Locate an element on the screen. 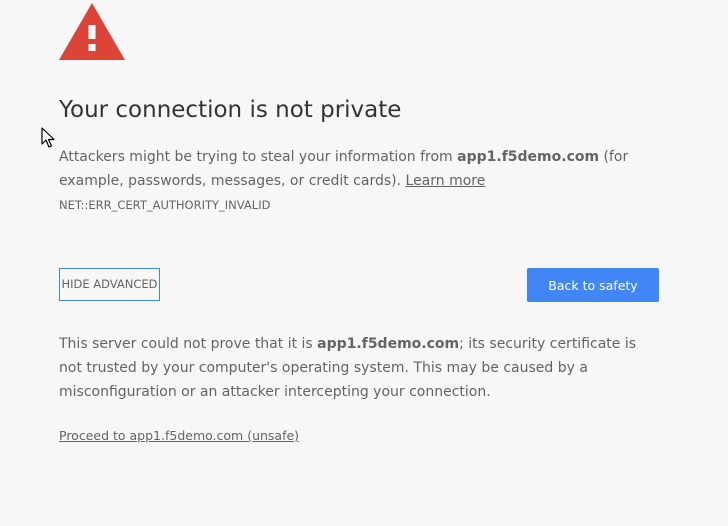  proceed-unsafe-link: Proceed to app1.f5demo.com (unsafe) is located at coordinates (179, 435).